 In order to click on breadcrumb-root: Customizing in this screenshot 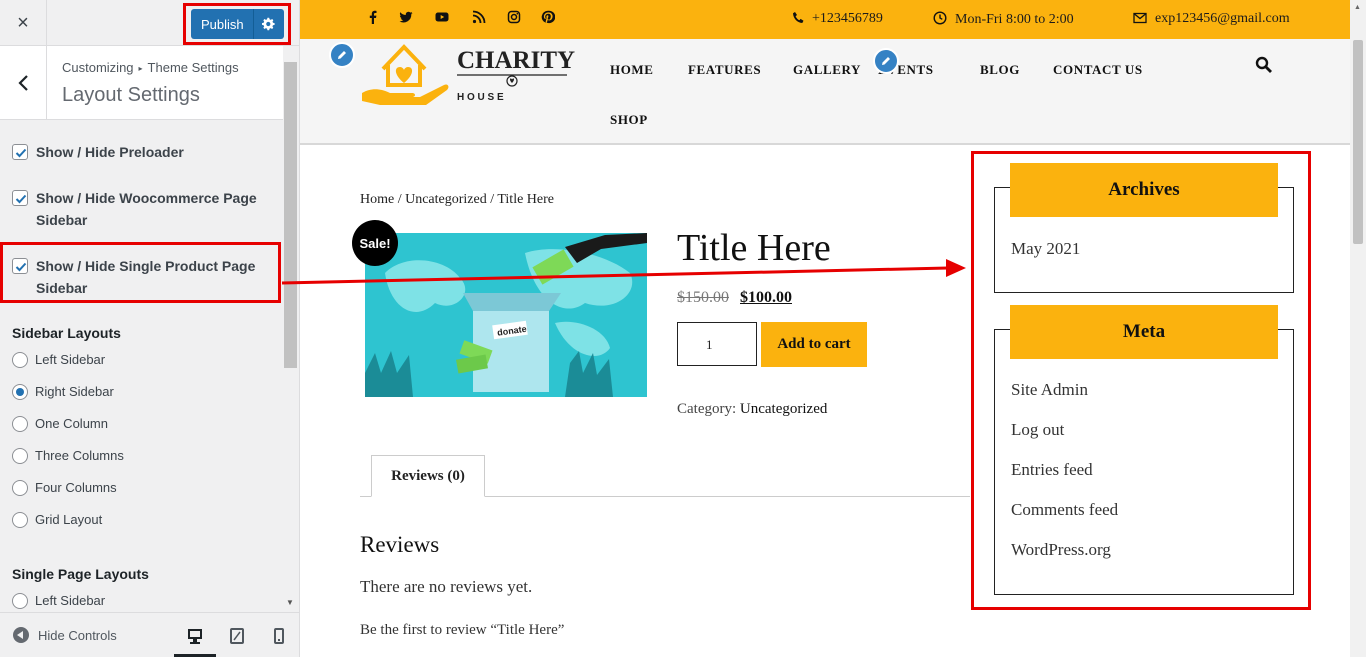, I will do `click(98, 67)`.